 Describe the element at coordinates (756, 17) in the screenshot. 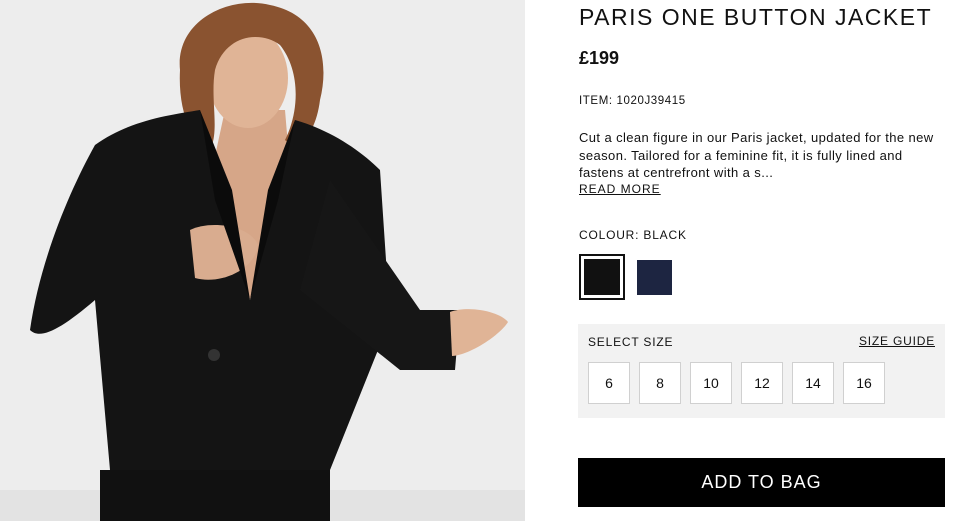

I see `product-title: PARIS ONE BUTTON JACKET` at that location.